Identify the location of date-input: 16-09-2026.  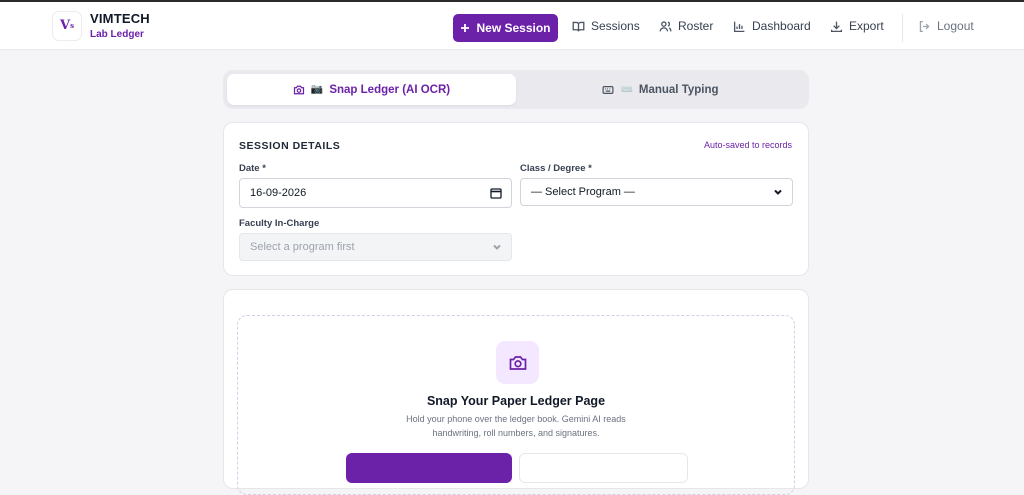
(375, 193).